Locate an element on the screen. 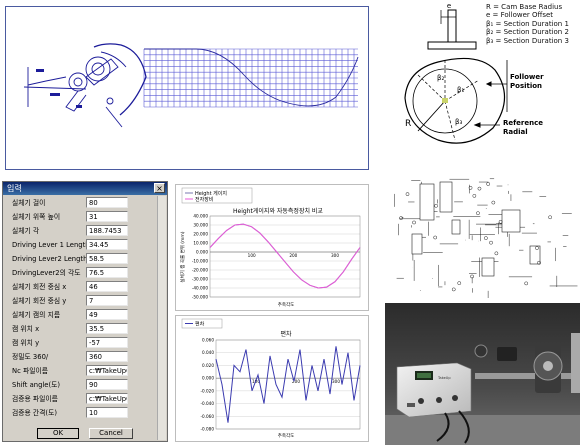 The width and height of the screenshot is (580, 445). controller-box is located at coordinates (434, 390).